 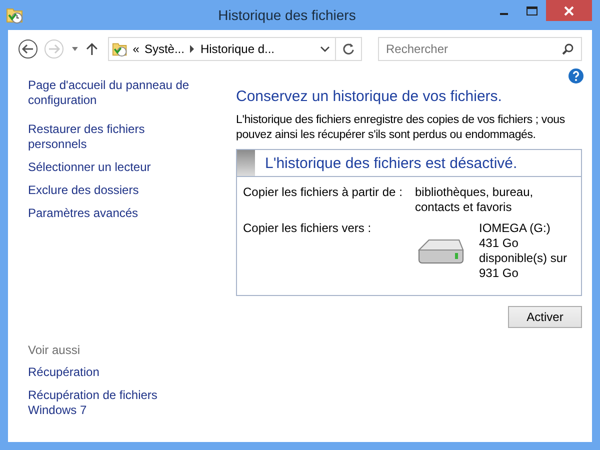 What do you see at coordinates (348, 49) in the screenshot?
I see `refresh-icon` at bounding box center [348, 49].